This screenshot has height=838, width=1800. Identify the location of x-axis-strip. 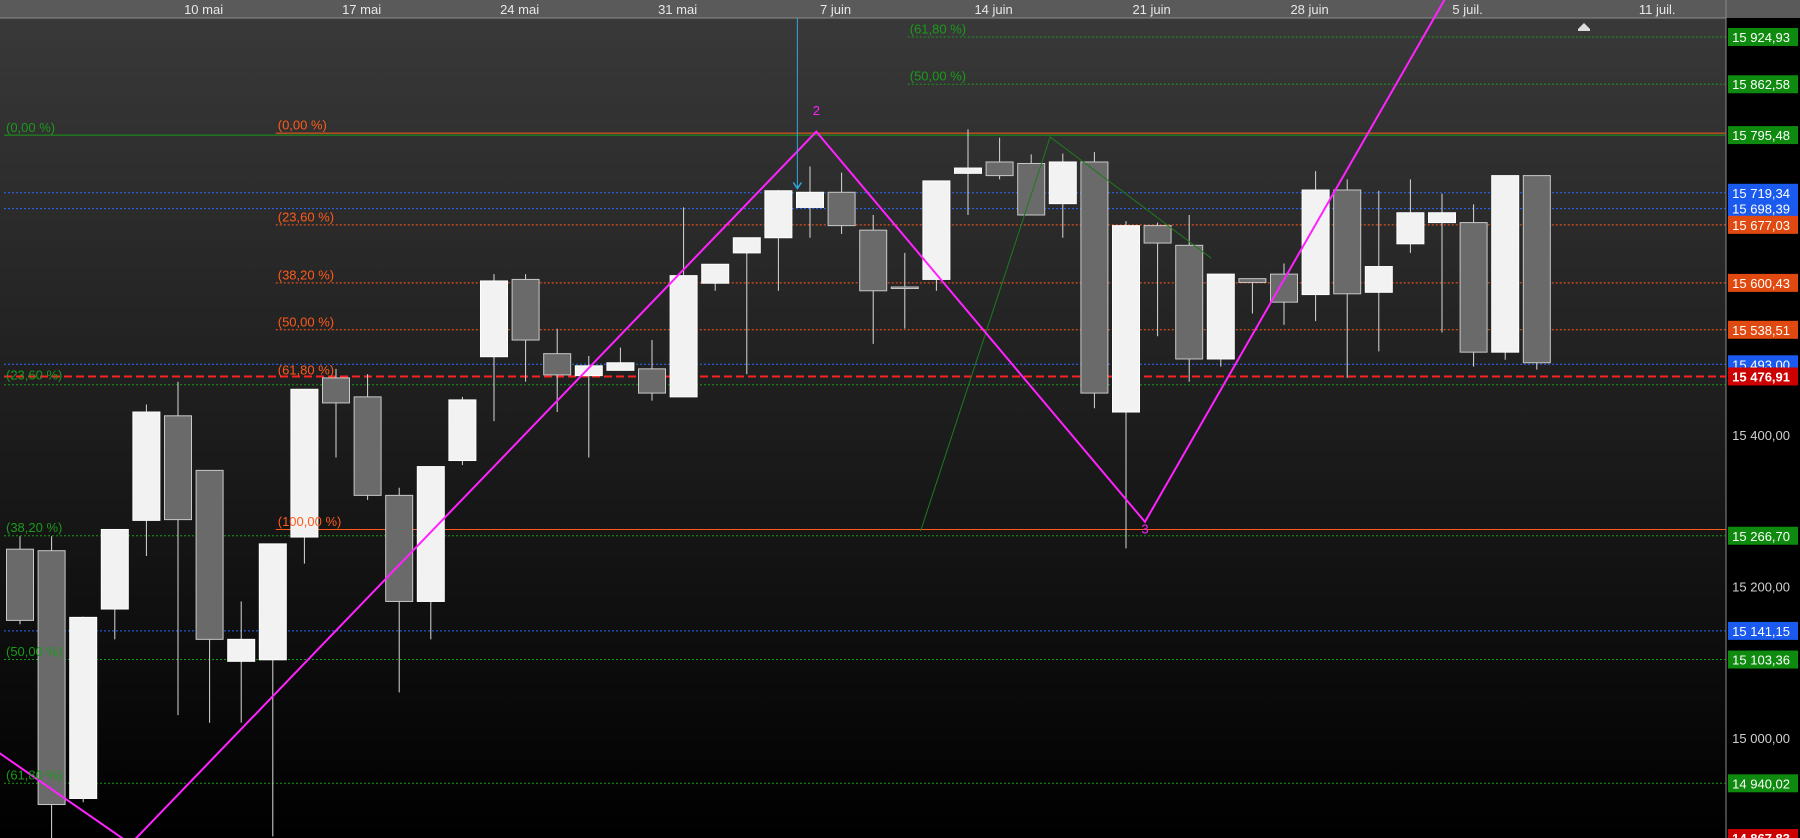
(900, 9).